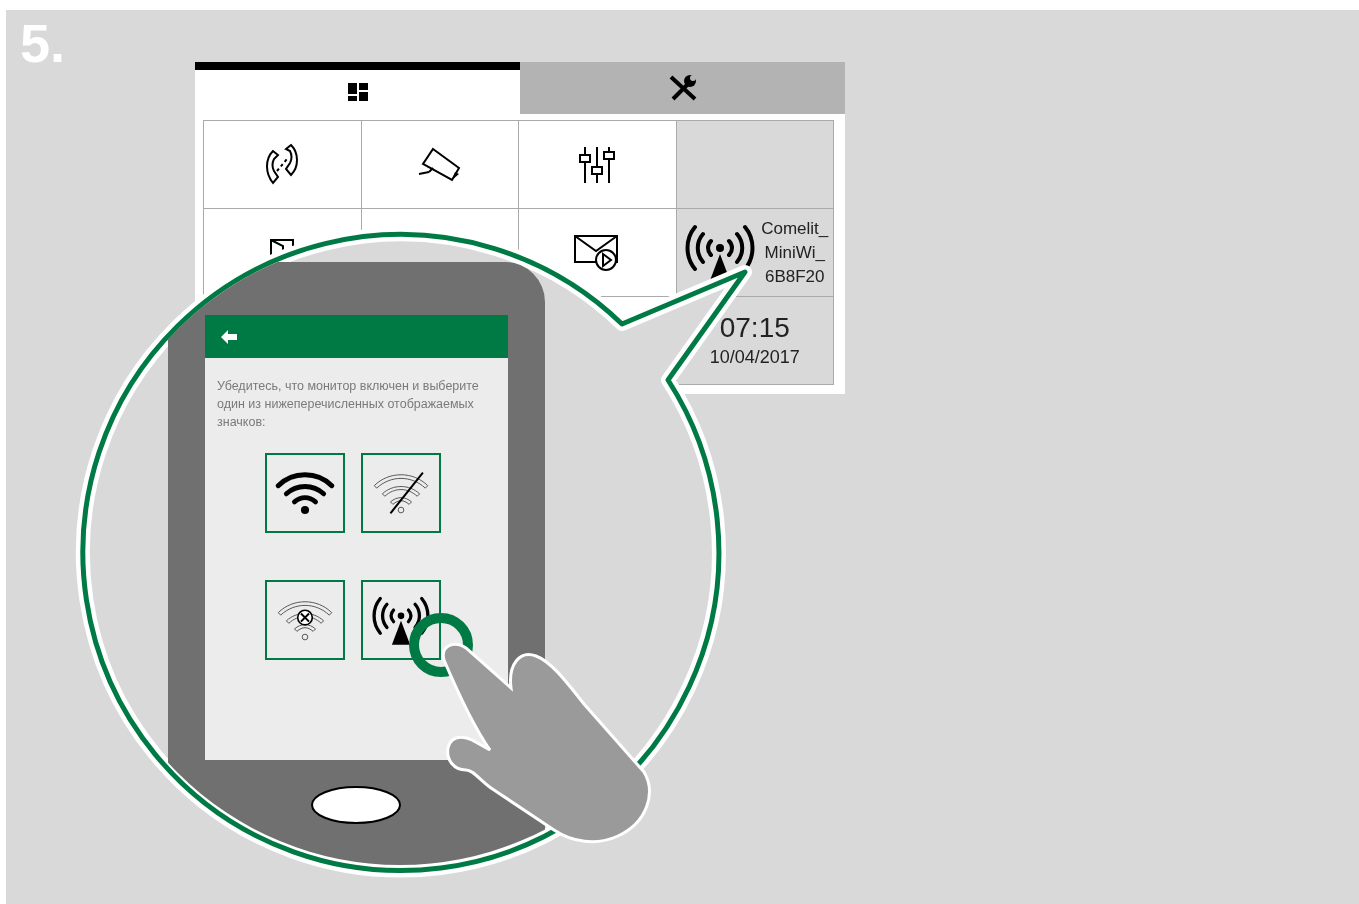 Image resolution: width=1359 pixels, height=904 pixels. I want to click on tile: Comelit_ MiniWi_ 6B8F20, so click(754, 252).